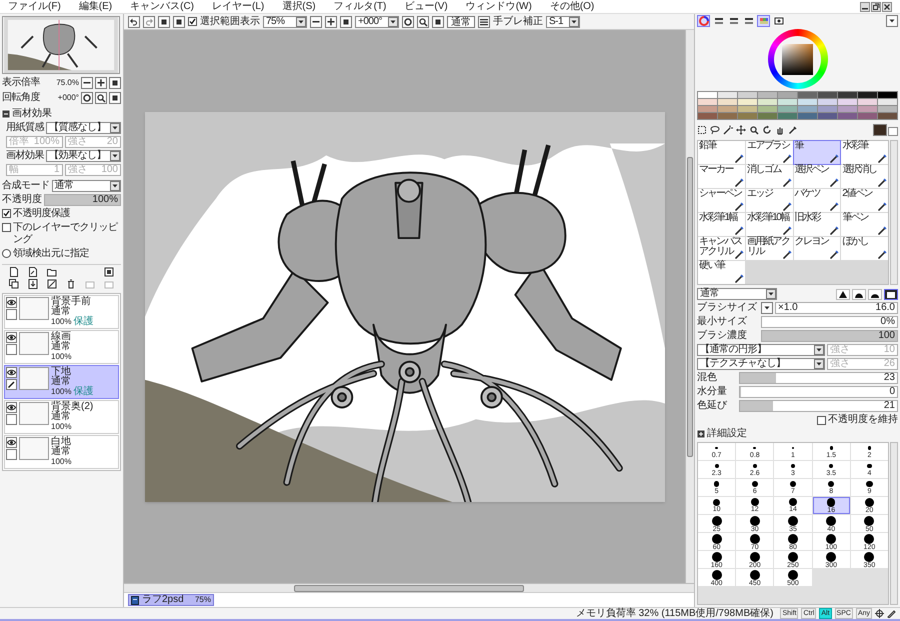  What do you see at coordinates (162, 6) in the screenshot?
I see `menu-item: キャンバス(C)` at bounding box center [162, 6].